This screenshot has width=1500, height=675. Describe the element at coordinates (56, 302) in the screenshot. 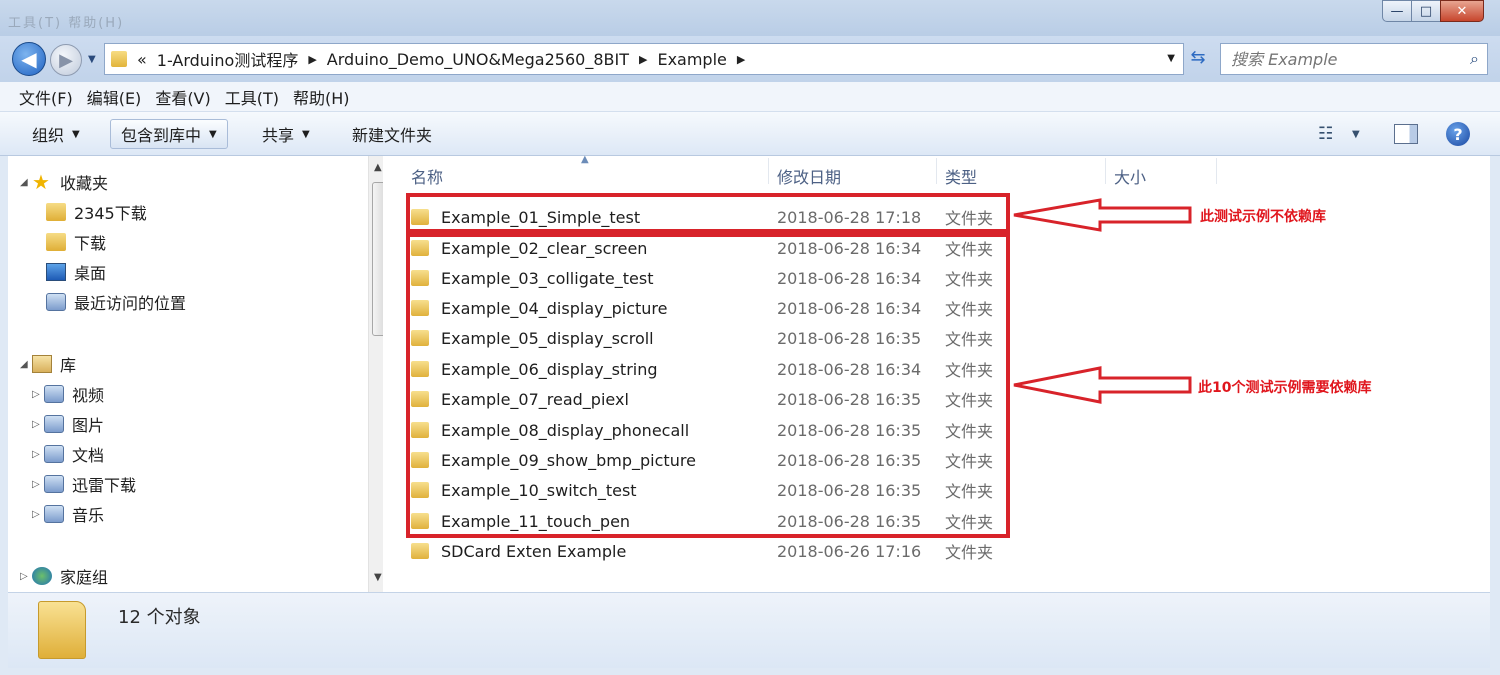

I see `recent-places-icon` at that location.